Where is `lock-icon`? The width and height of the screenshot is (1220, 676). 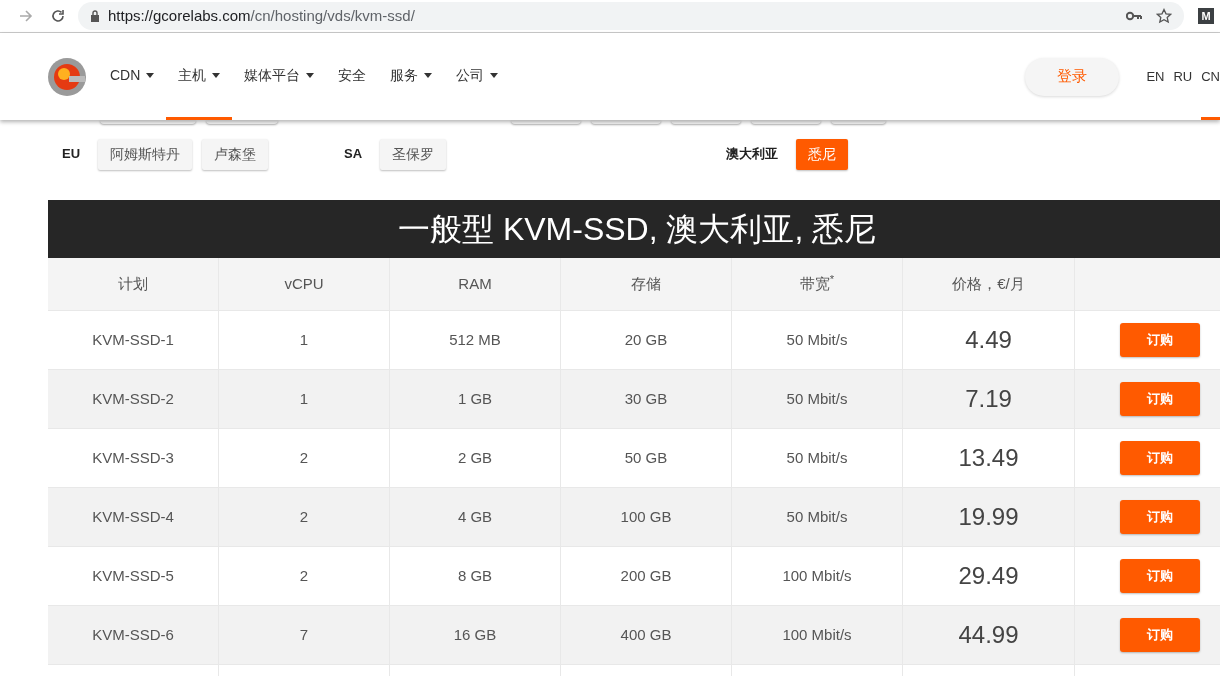 lock-icon is located at coordinates (95, 16).